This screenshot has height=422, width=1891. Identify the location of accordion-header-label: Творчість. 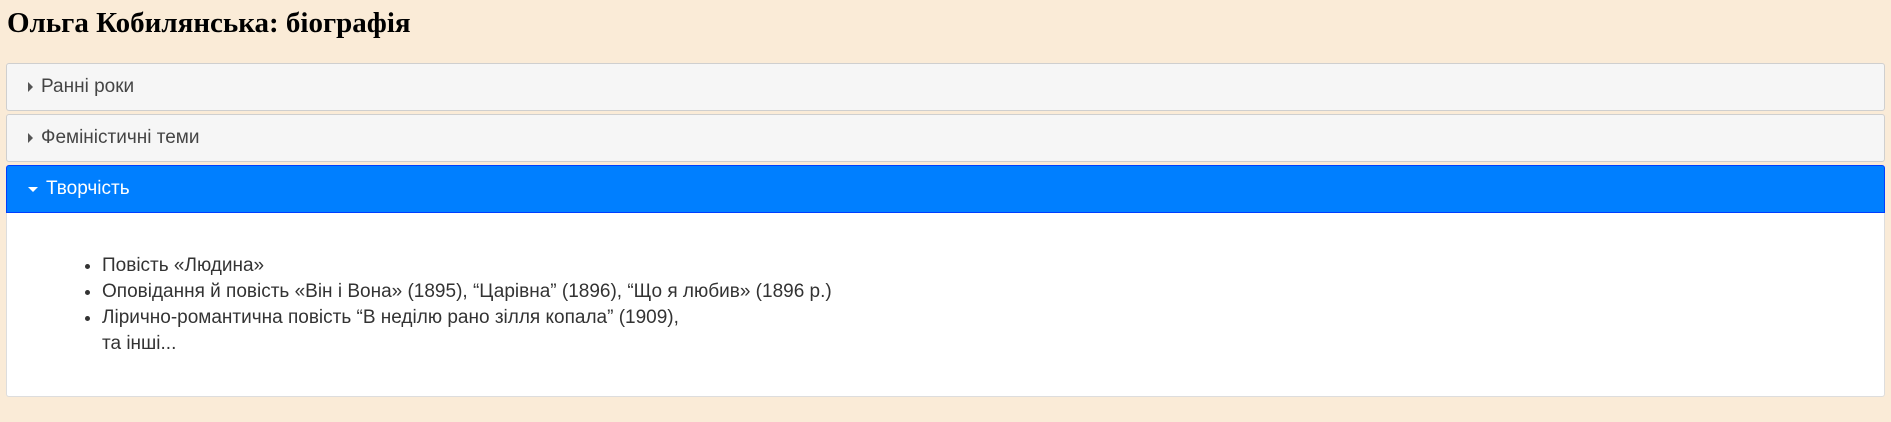
(88, 188).